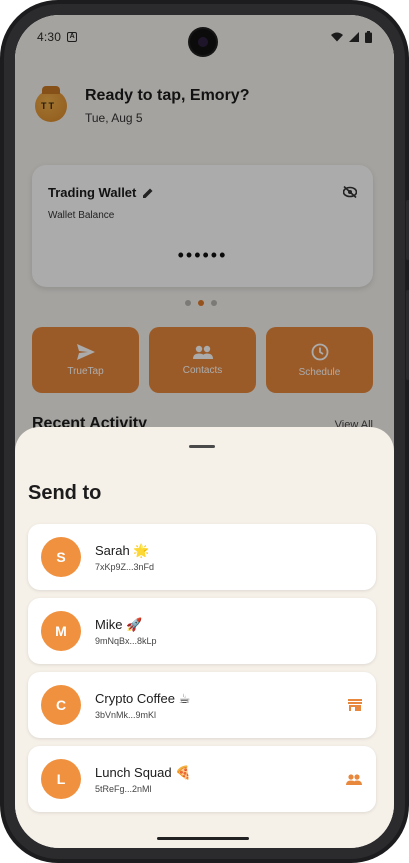 This screenshot has height=863, width=409. What do you see at coordinates (235, 557) in the screenshot?
I see `contact-info: Sarah 🌟 7xKp9Z...3nFd` at bounding box center [235, 557].